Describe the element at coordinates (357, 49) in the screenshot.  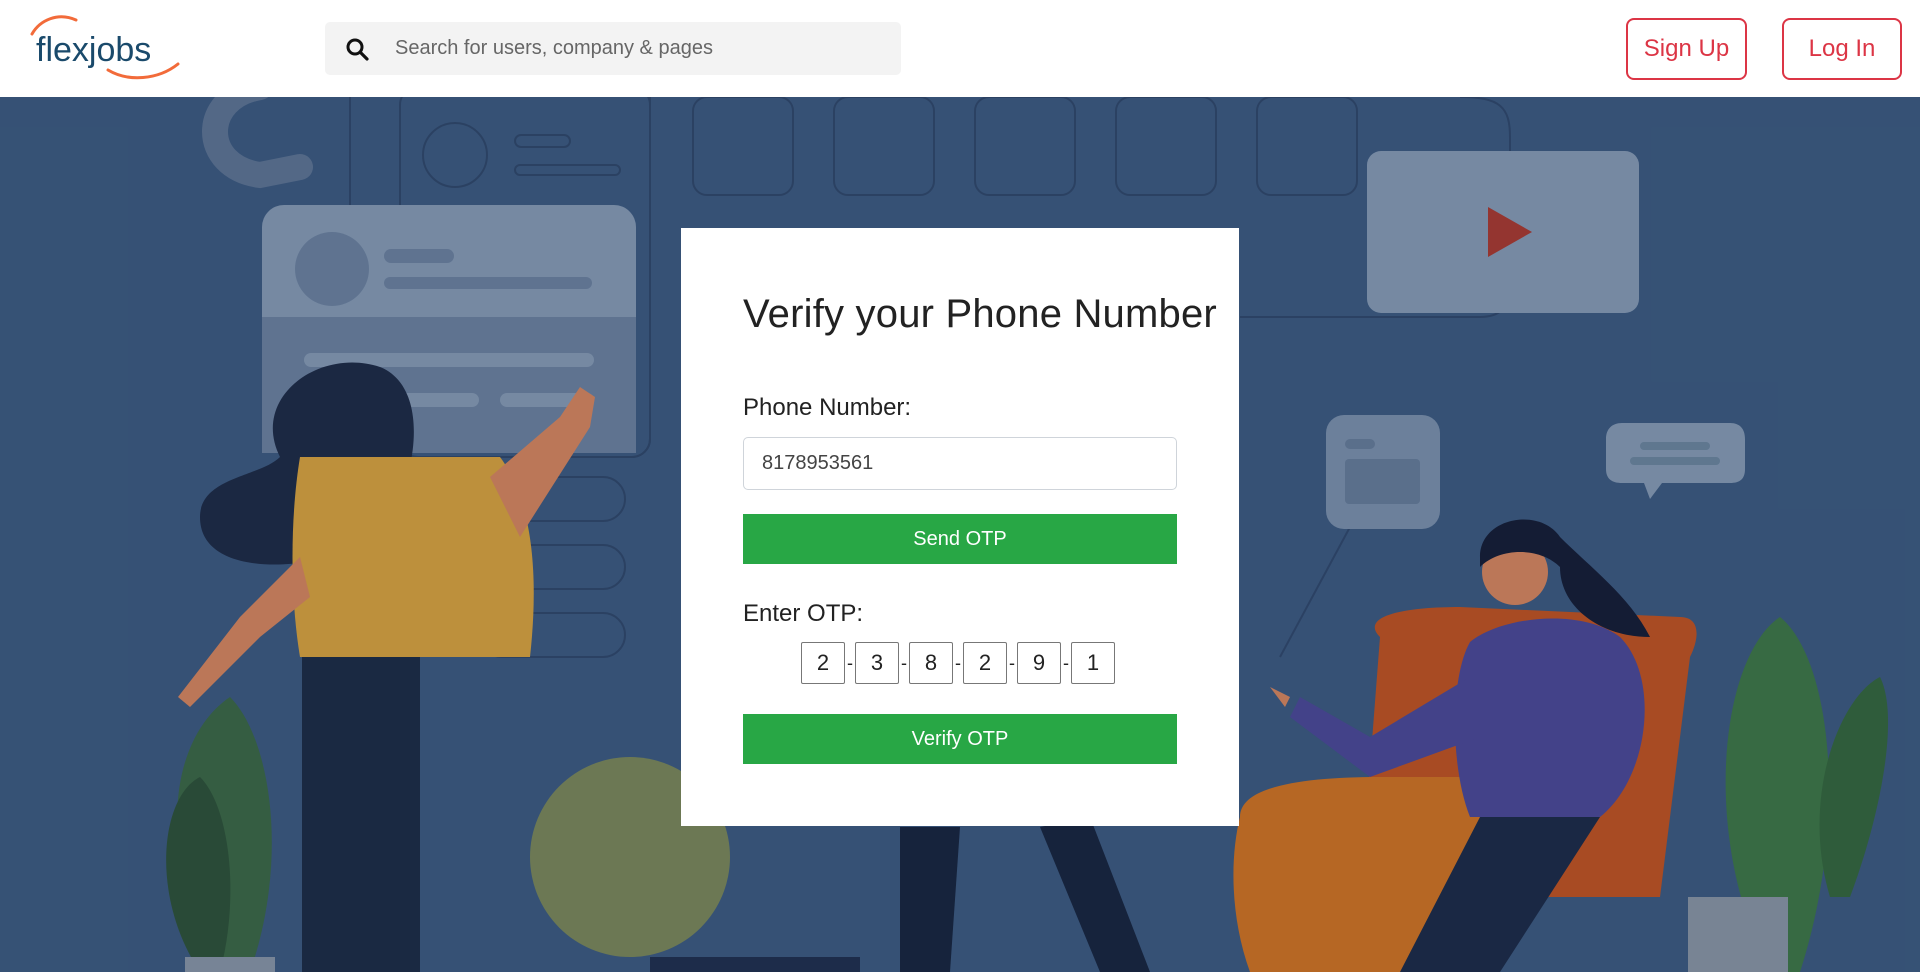
I see `search-icon` at that location.